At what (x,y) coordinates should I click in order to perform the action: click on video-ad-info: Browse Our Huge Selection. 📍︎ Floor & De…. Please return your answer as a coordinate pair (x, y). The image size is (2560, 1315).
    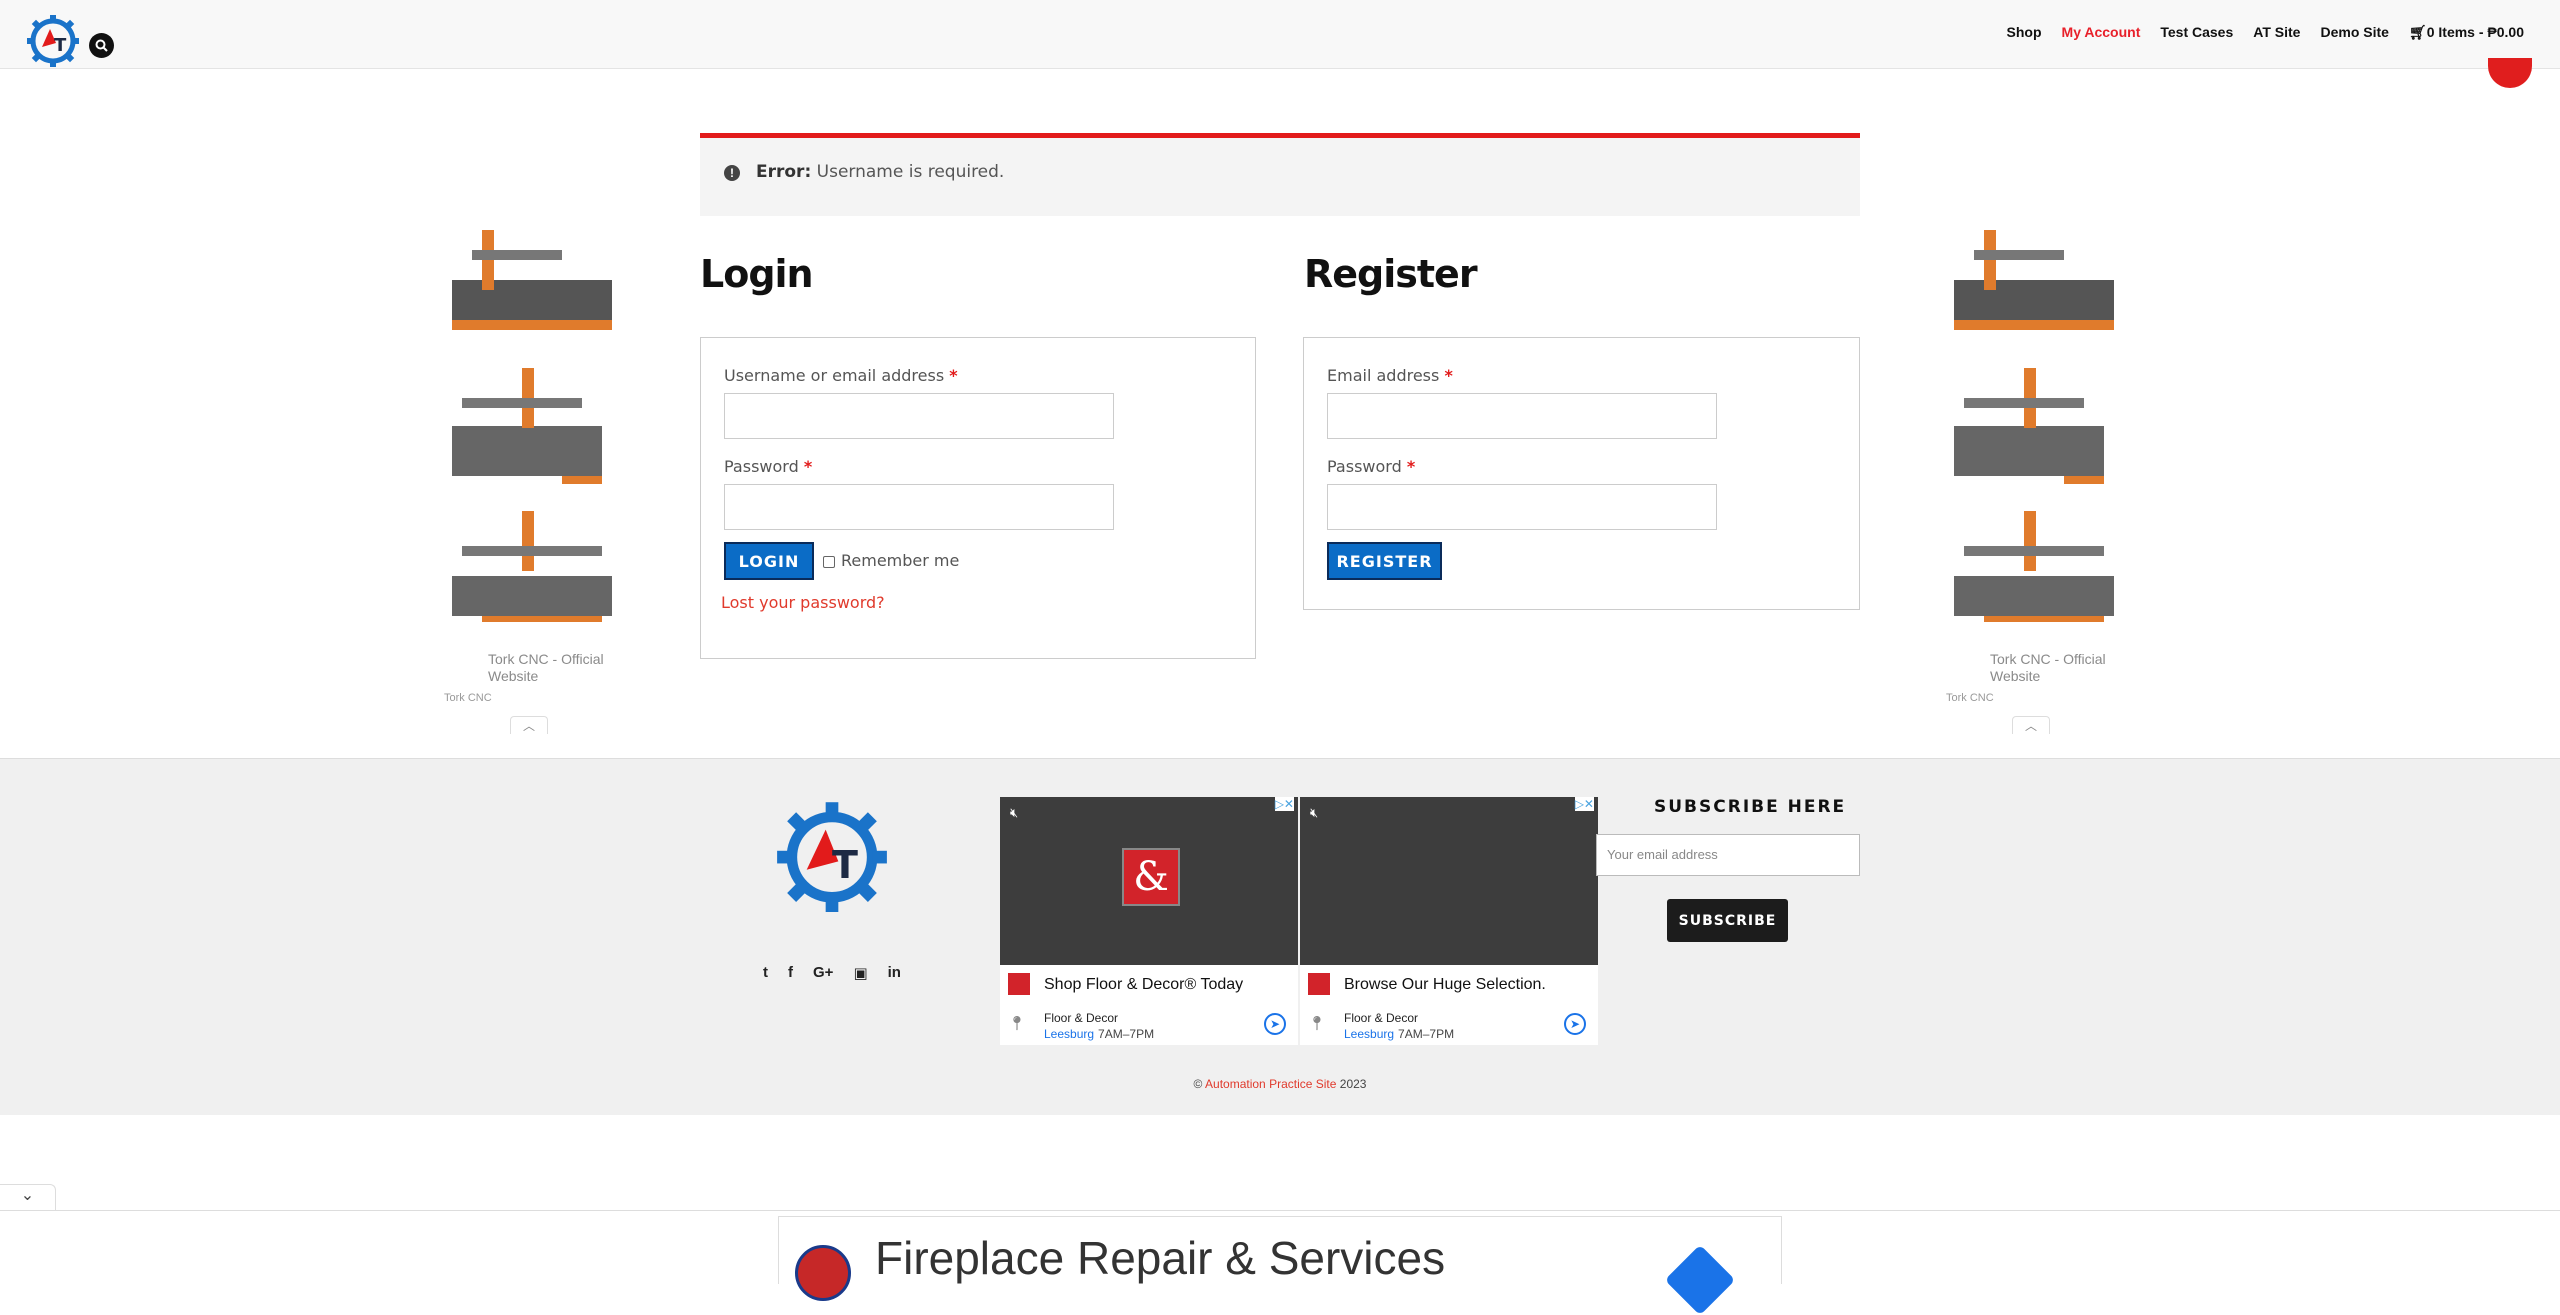
    Looking at the image, I should click on (1449, 1005).